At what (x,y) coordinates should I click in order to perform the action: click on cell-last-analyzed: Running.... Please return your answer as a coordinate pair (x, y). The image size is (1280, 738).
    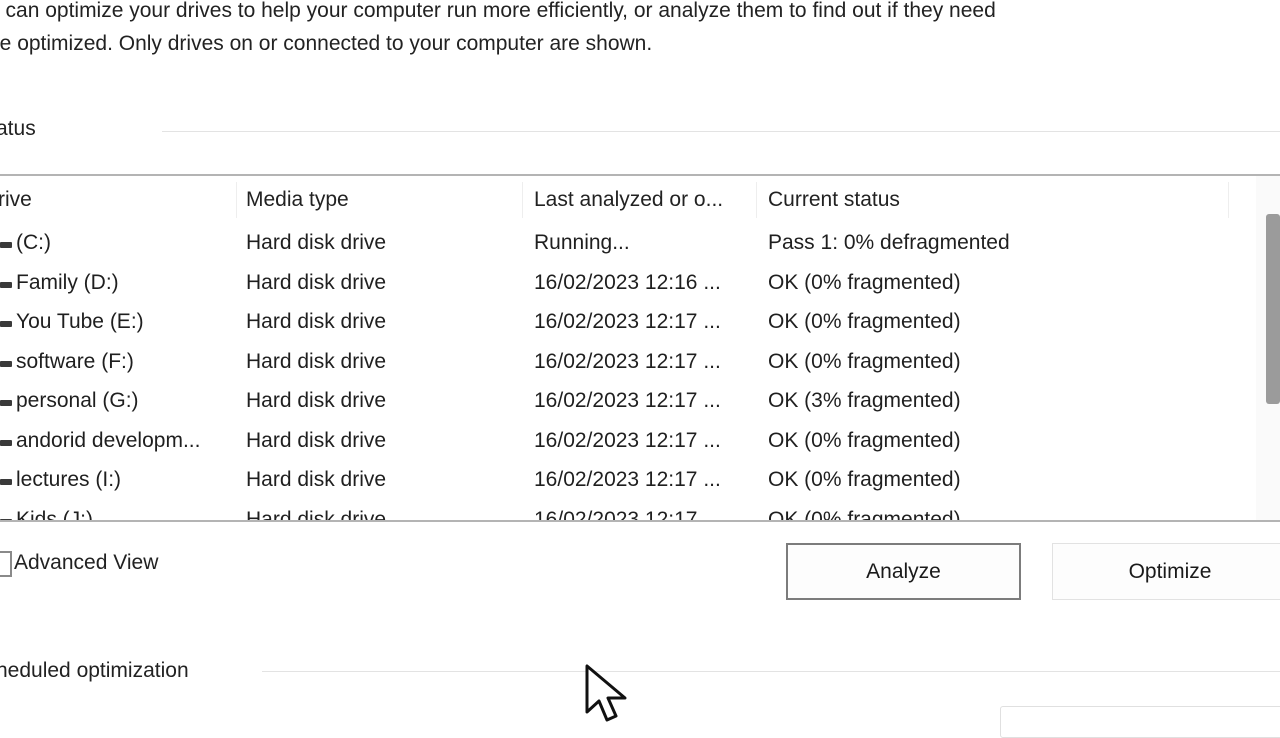
    Looking at the image, I should click on (582, 242).